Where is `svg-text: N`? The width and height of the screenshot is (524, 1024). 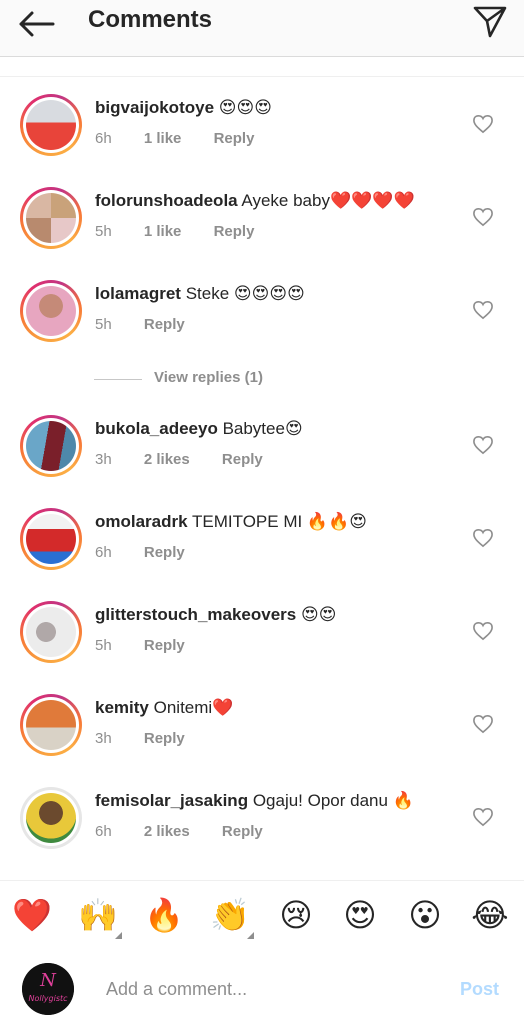 svg-text: N is located at coordinates (48, 980).